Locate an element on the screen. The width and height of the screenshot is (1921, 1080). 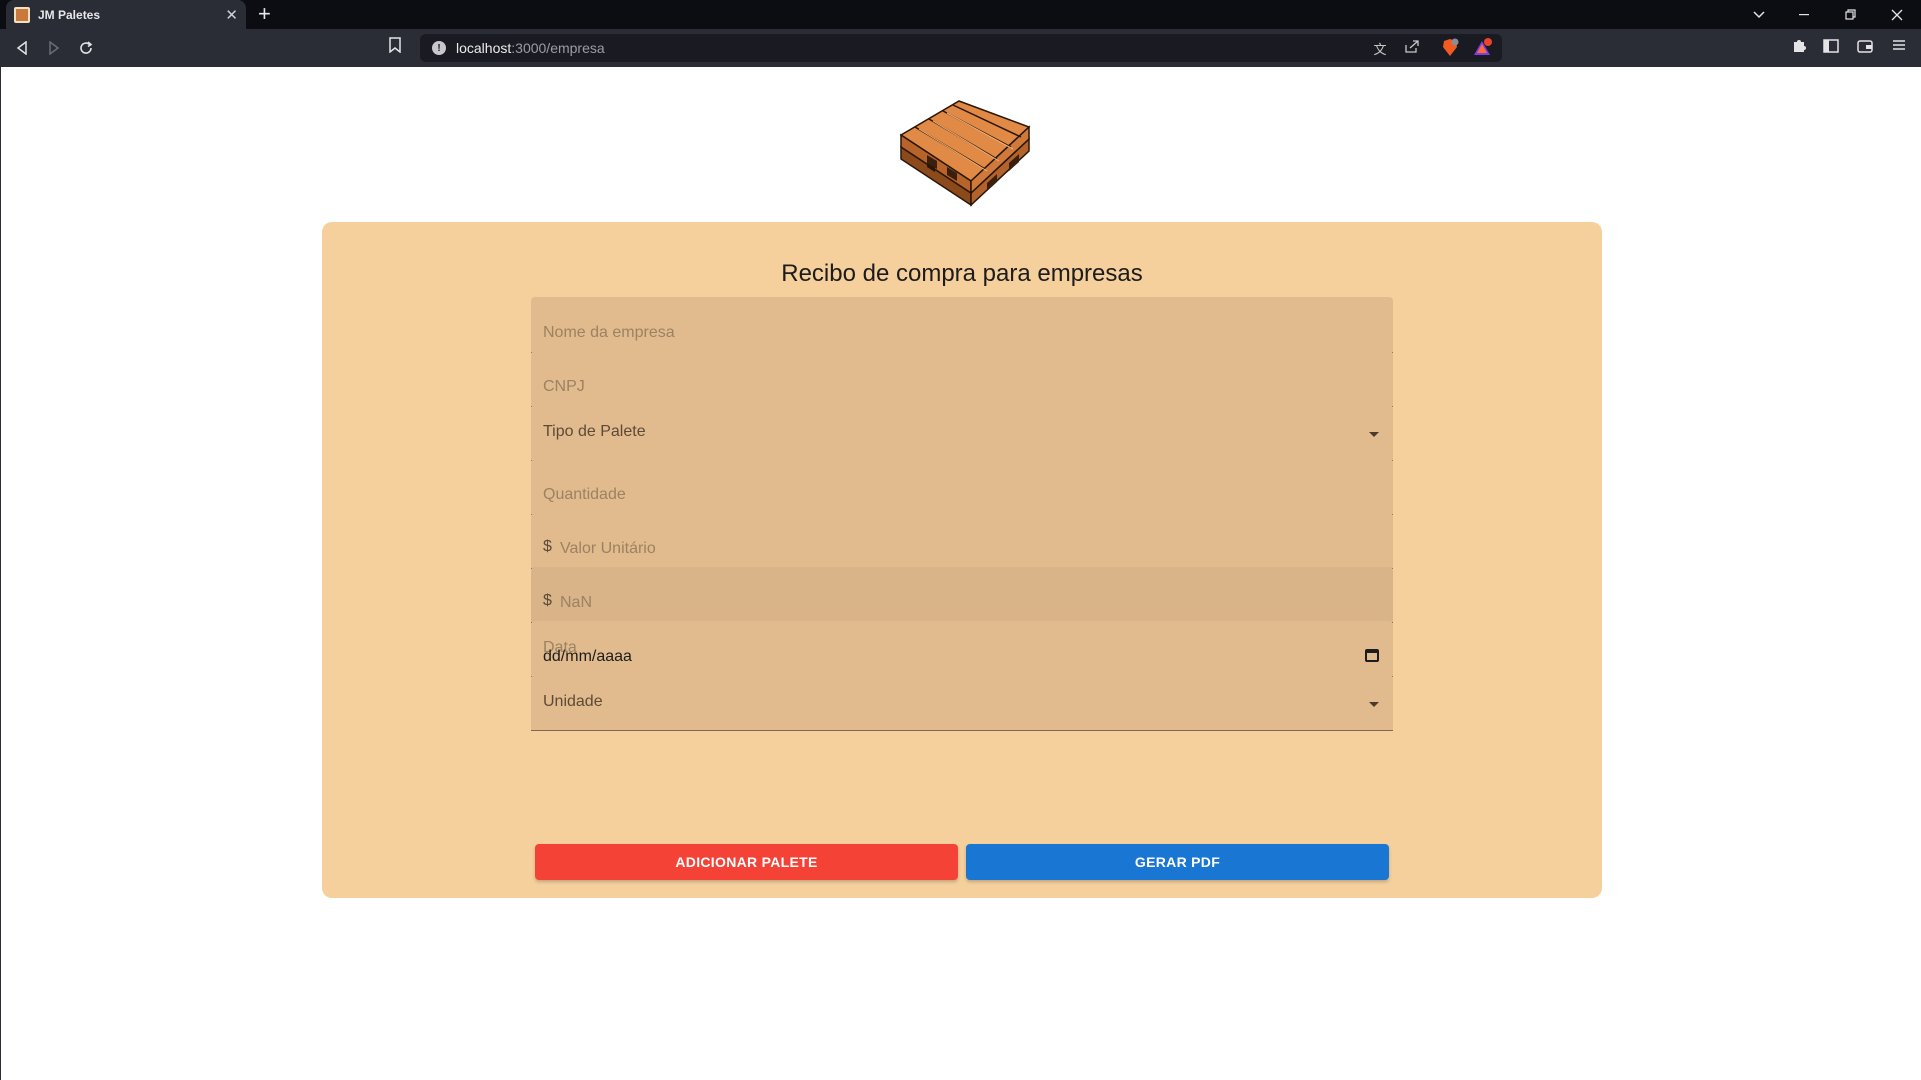
browser-toolbar: ! localhost :3000/empresa 文 is located at coordinates (960, 48).